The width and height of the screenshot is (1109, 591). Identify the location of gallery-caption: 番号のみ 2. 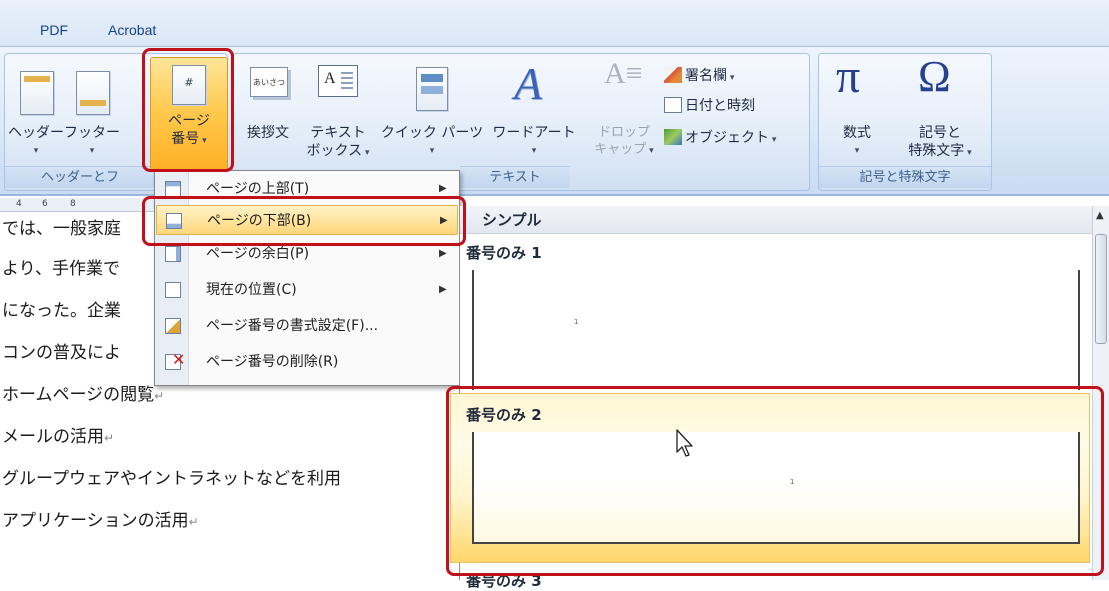
(504, 415).